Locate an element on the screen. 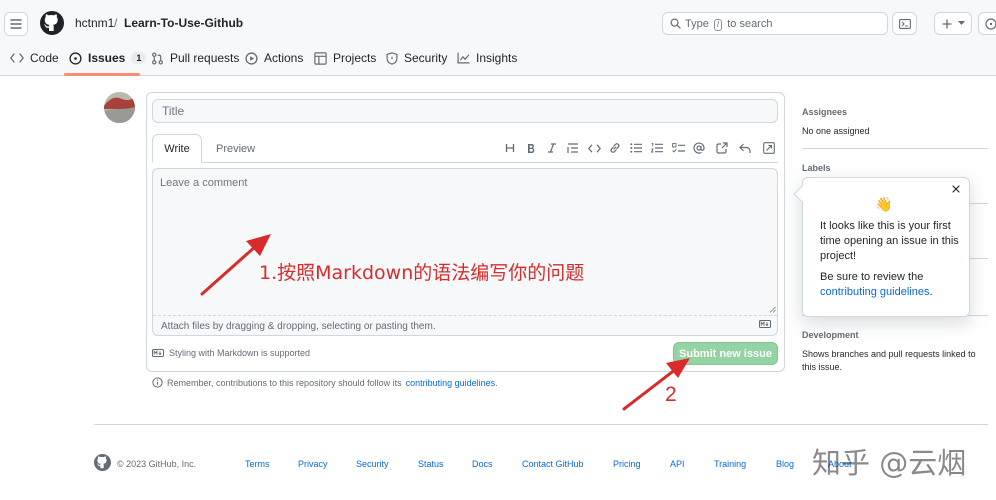  footer-copyright: © 2023 GitHub, Inc. is located at coordinates (157, 464).